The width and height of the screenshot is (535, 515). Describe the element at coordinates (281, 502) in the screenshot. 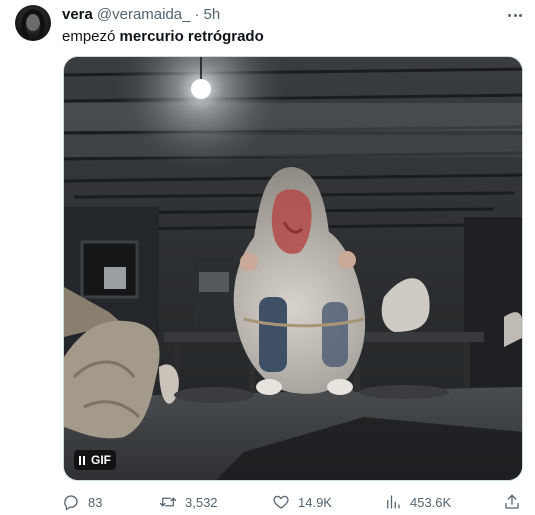

I see `heart-icon` at that location.